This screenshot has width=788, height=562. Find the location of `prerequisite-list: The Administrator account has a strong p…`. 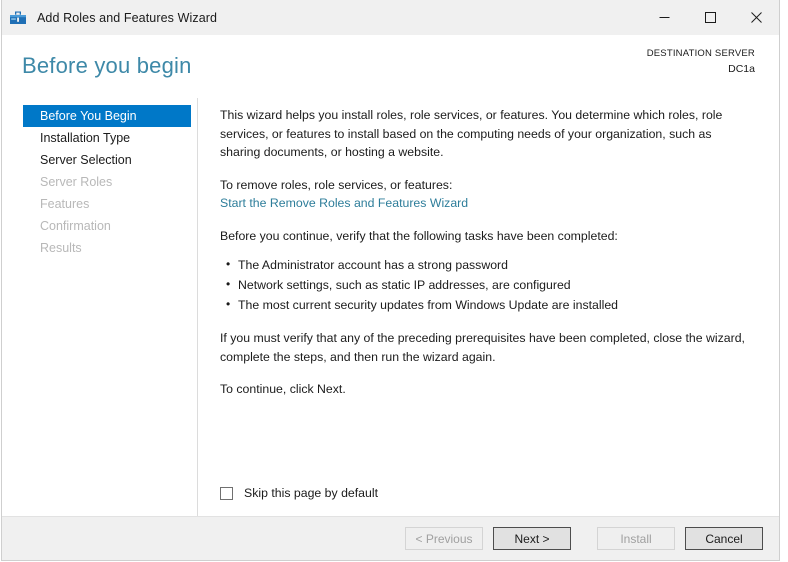

prerequisite-list: The Administrator account has a strong p… is located at coordinates (487, 284).